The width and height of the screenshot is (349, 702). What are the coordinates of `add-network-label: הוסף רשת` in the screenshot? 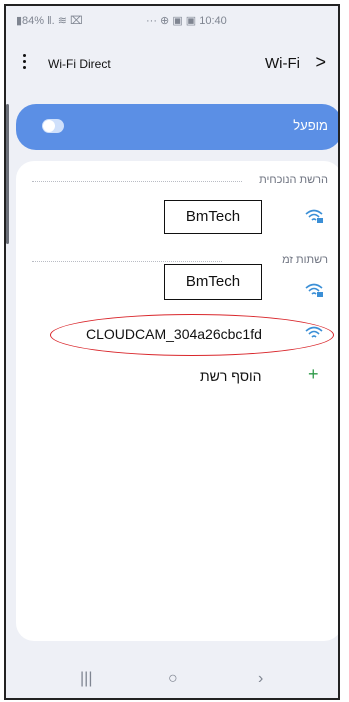 It's located at (231, 376).